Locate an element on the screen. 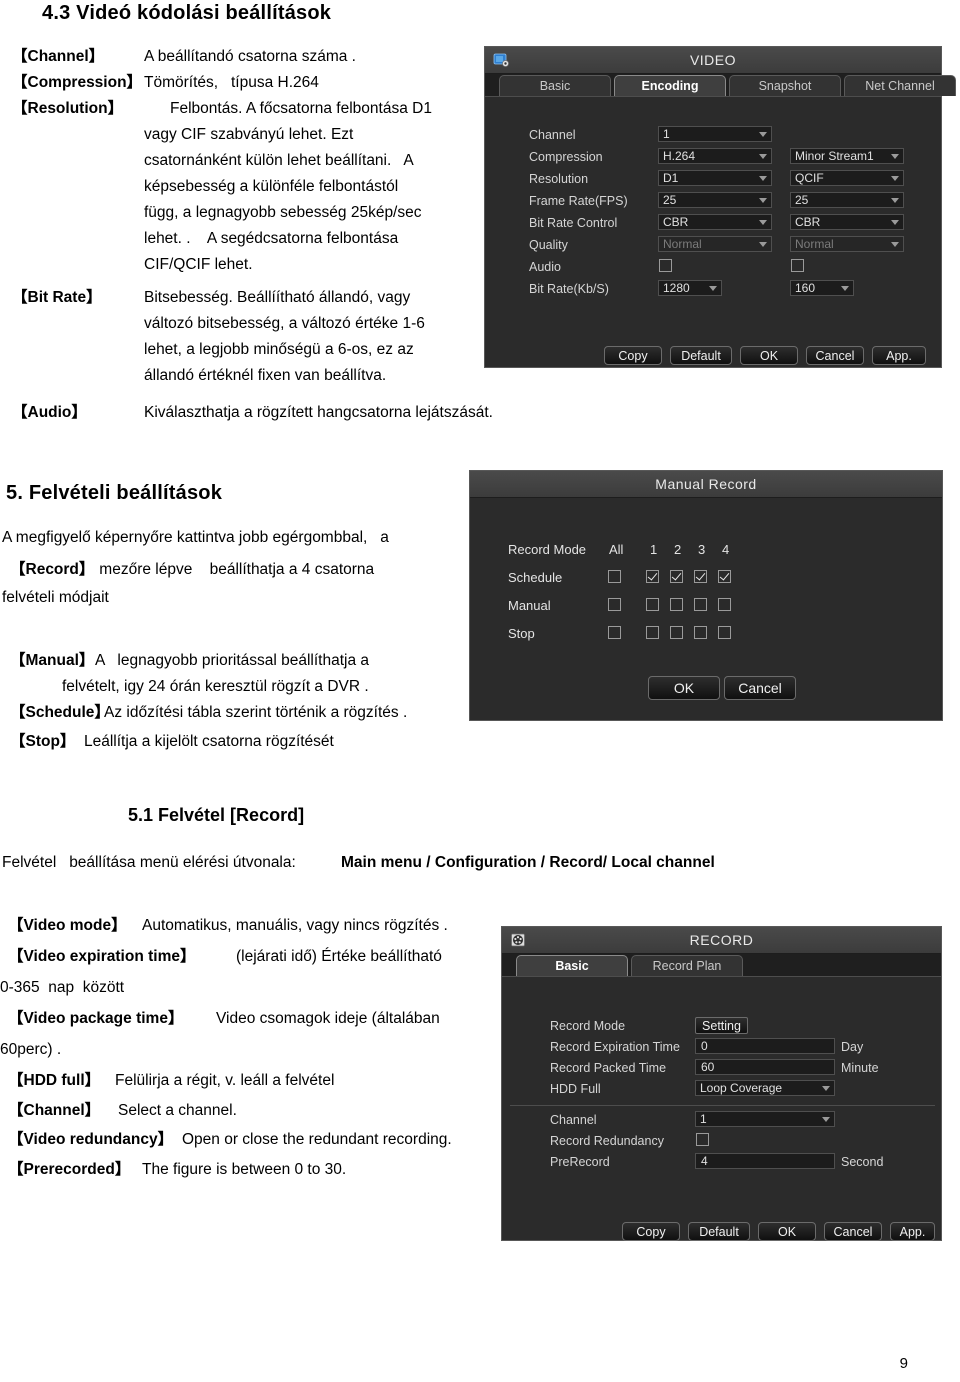  label-quality: Quality is located at coordinates (548, 245).